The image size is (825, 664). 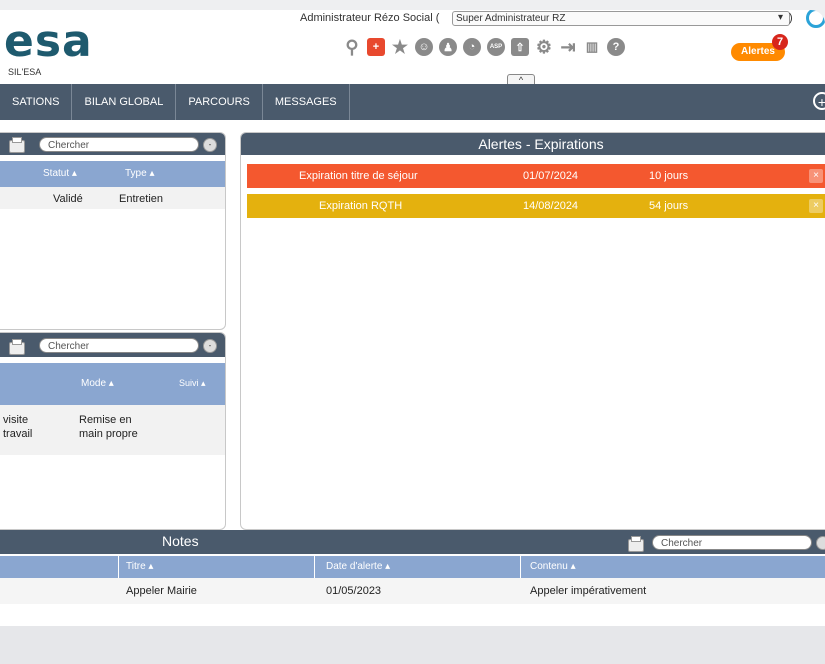 What do you see at coordinates (412, 102) in the screenshot?
I see `main-nav: SATIONS BILAN GLOBAL PARCOURS MESSAGES +` at bounding box center [412, 102].